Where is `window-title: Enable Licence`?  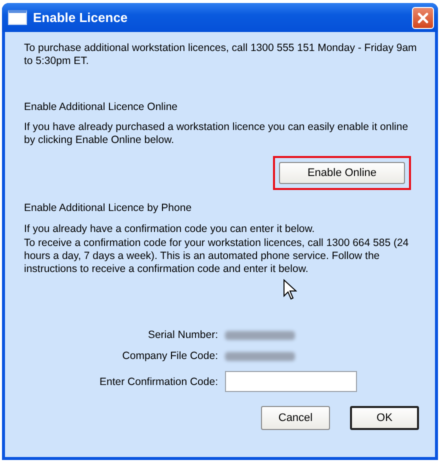 window-title: Enable Licence is located at coordinates (81, 17).